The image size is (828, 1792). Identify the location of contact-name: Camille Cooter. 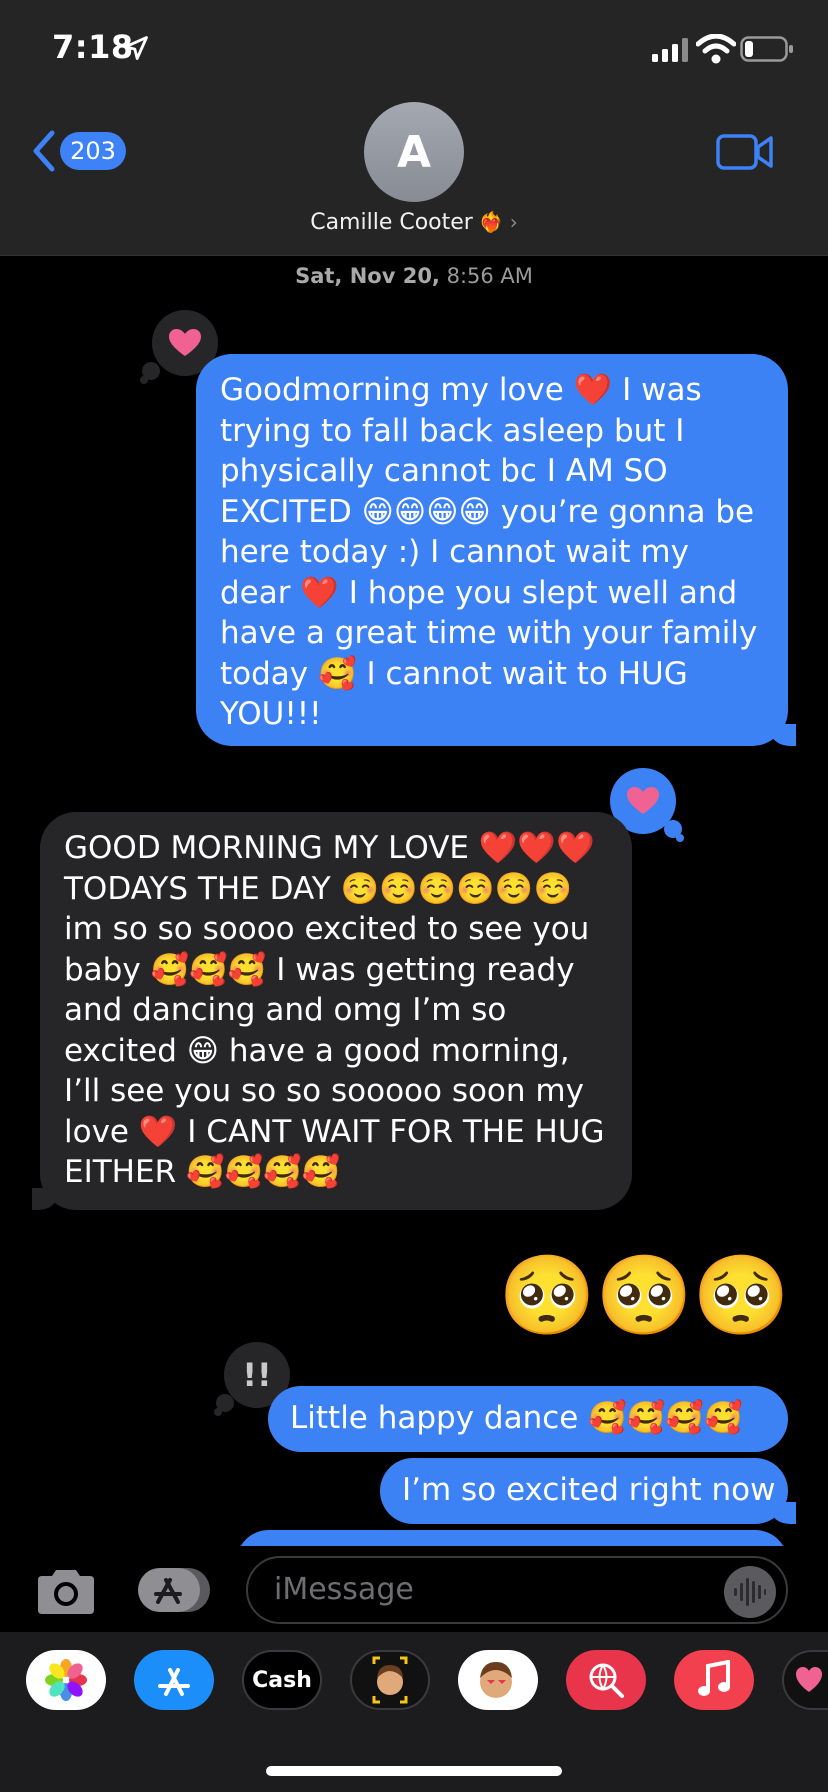
(391, 222).